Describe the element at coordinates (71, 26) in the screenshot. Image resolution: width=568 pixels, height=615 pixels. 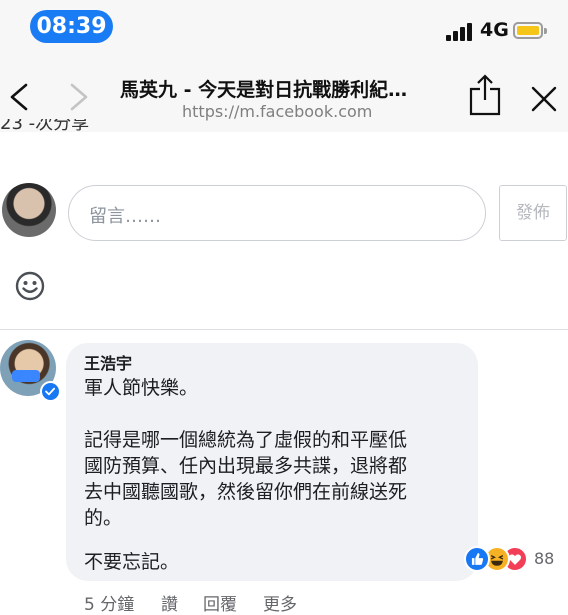
I see `status-time: 08:39` at that location.